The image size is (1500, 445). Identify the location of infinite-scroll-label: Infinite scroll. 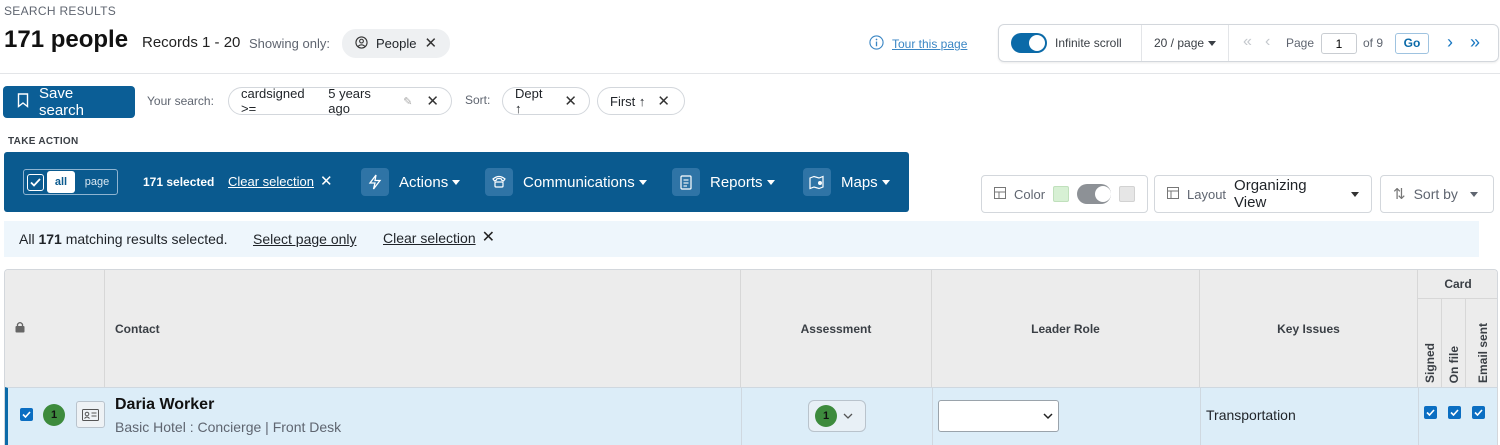
(1088, 43).